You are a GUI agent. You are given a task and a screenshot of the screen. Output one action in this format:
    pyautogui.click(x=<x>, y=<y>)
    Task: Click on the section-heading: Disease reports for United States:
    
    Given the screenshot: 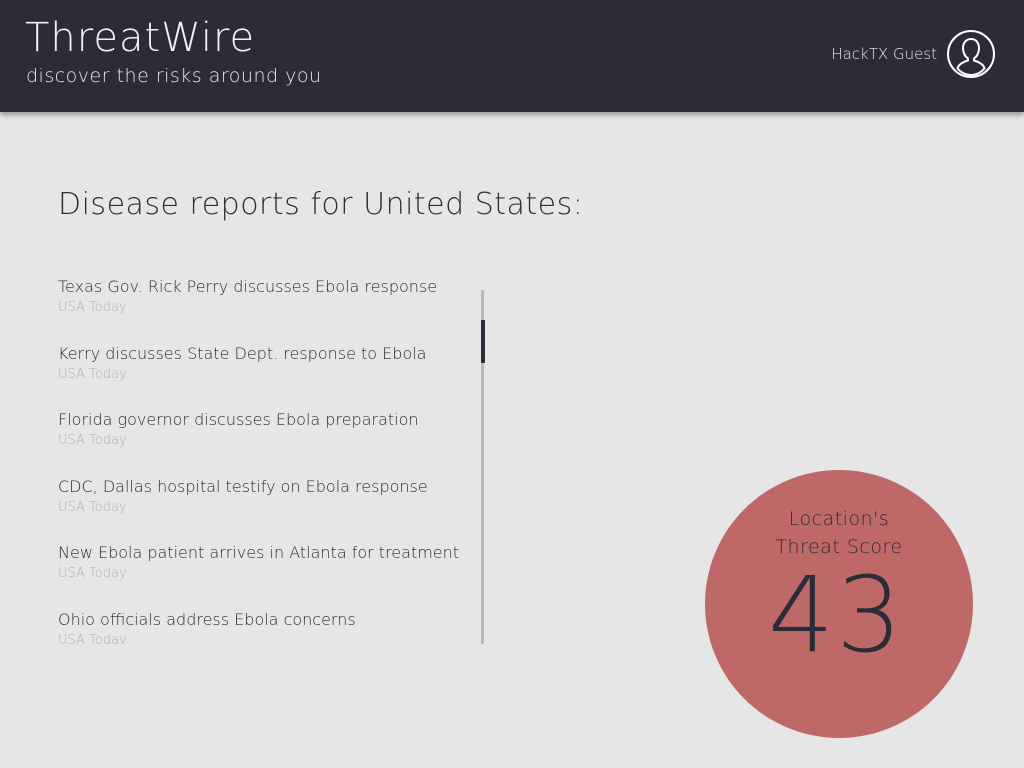 What is the action you would take?
    pyautogui.click(x=321, y=204)
    